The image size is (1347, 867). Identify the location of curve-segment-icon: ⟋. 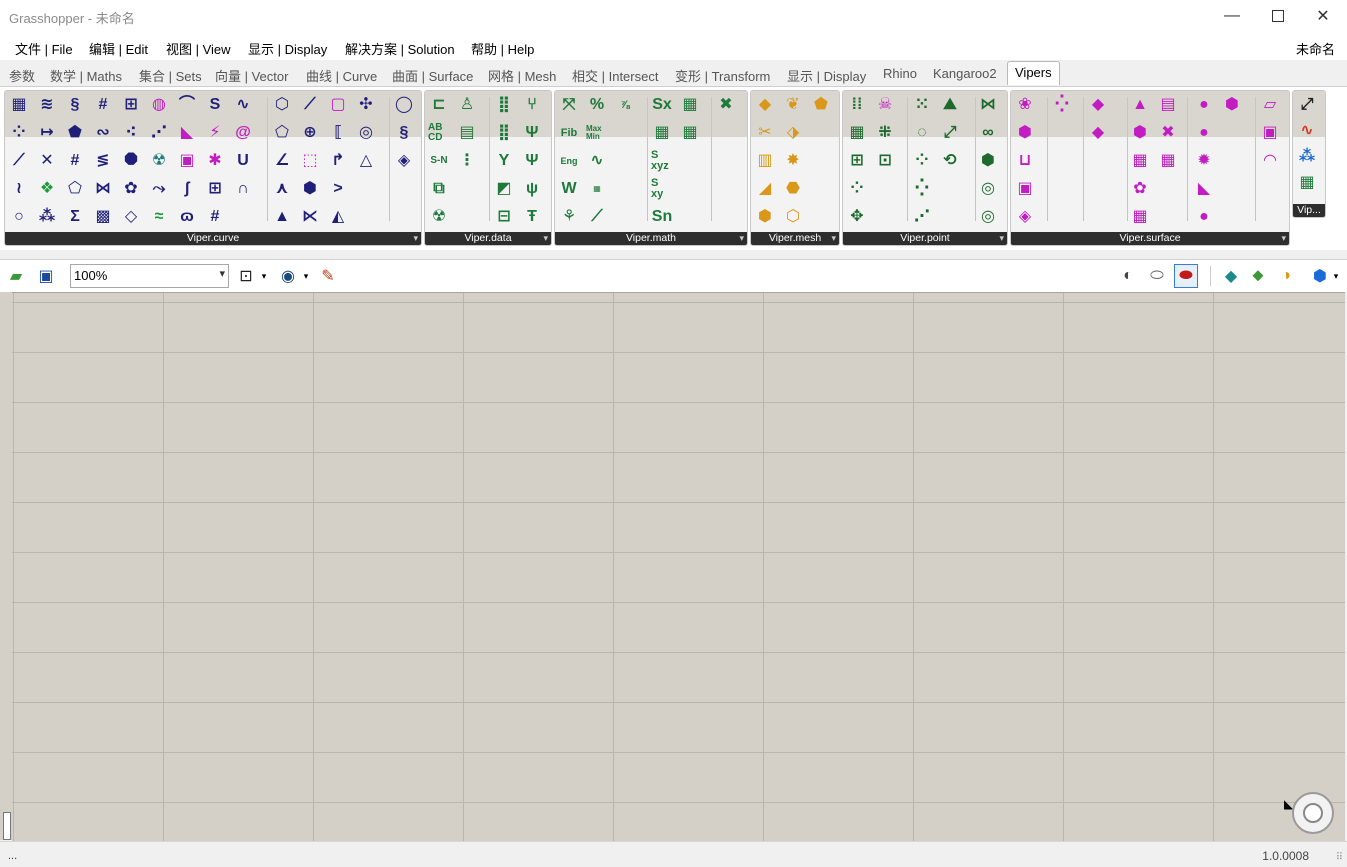
(310, 105).